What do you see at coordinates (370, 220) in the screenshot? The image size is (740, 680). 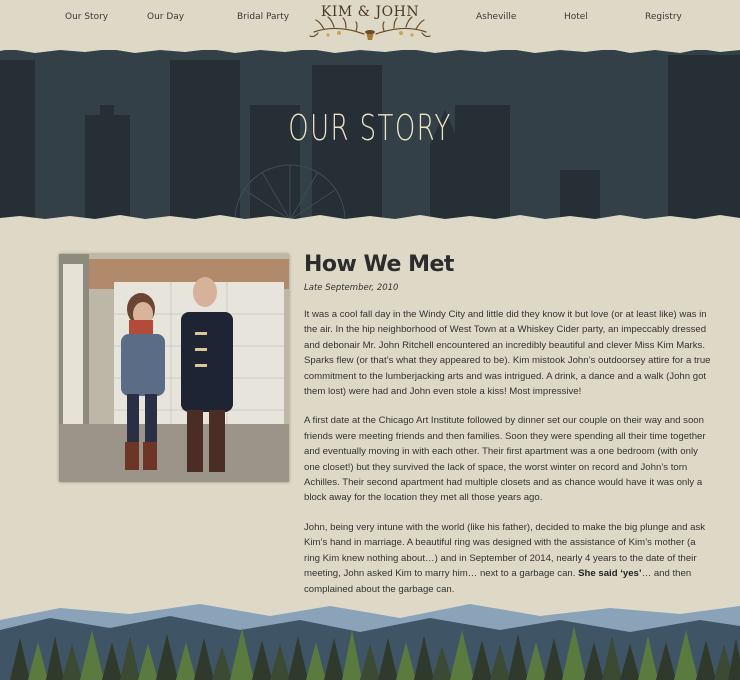 I see `hero-bottom-edge` at bounding box center [370, 220].